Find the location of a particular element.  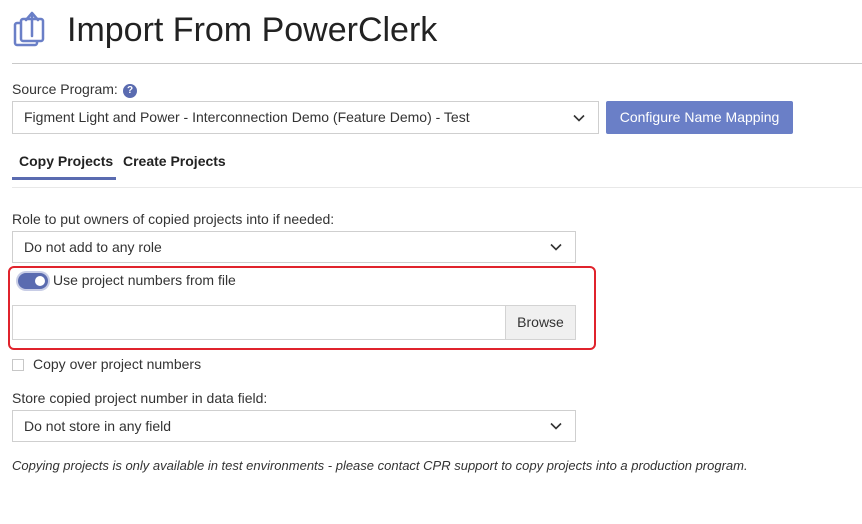

source-program-label: Source Program: is located at coordinates (65, 89).